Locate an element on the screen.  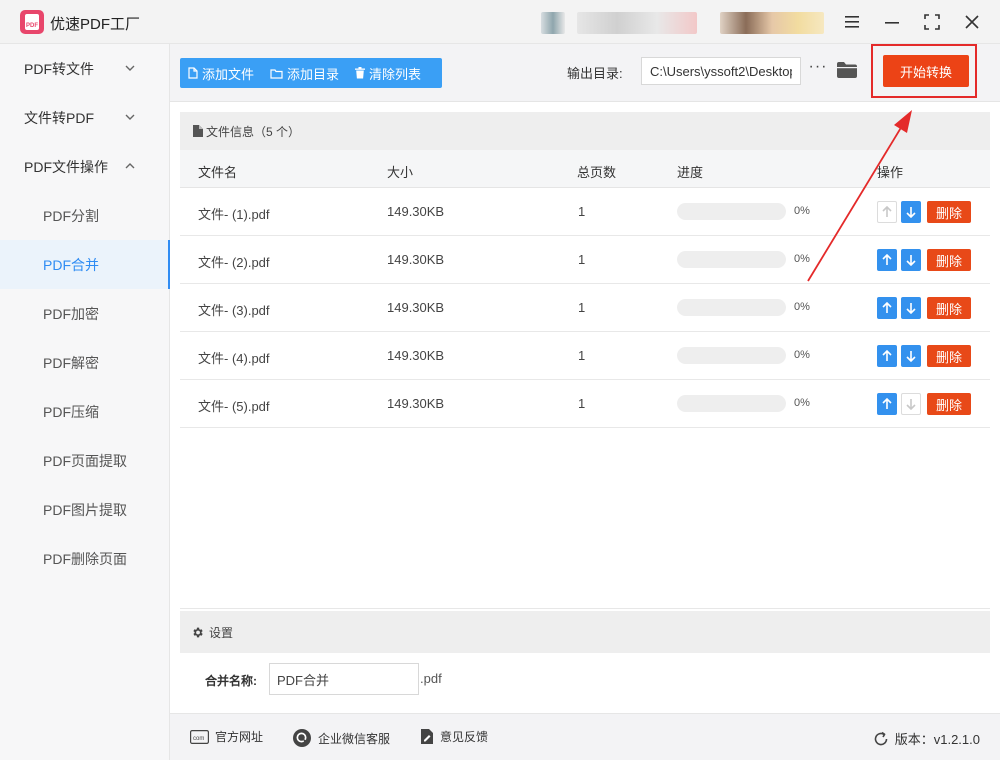
feedback-icon is located at coordinates (427, 736).